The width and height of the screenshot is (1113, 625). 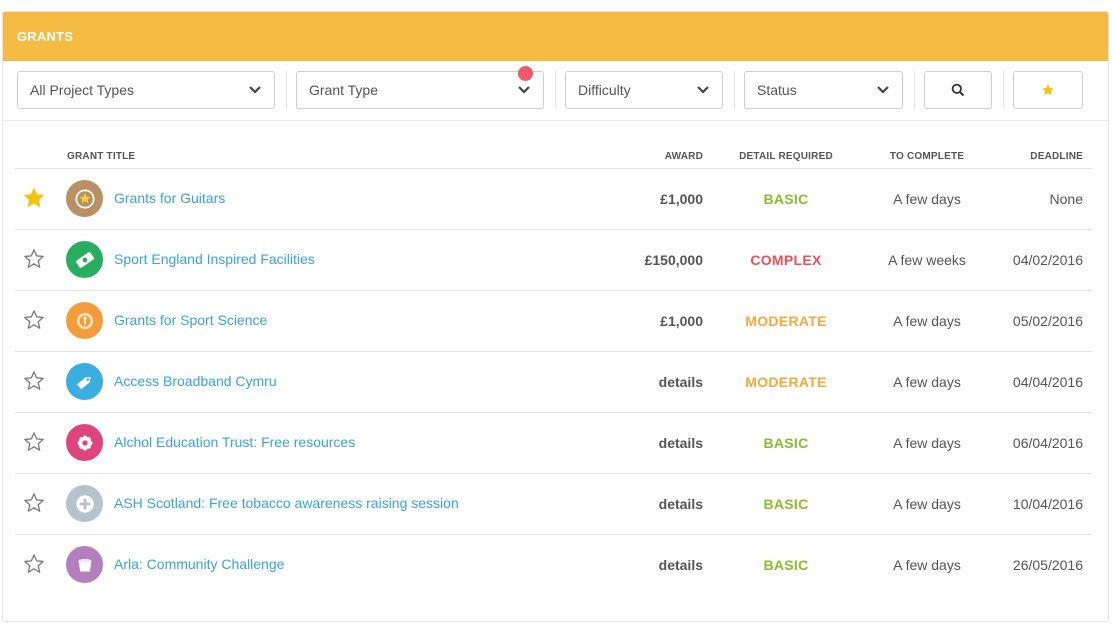 What do you see at coordinates (604, 90) in the screenshot?
I see `difficulty-label: Difficulty` at bounding box center [604, 90].